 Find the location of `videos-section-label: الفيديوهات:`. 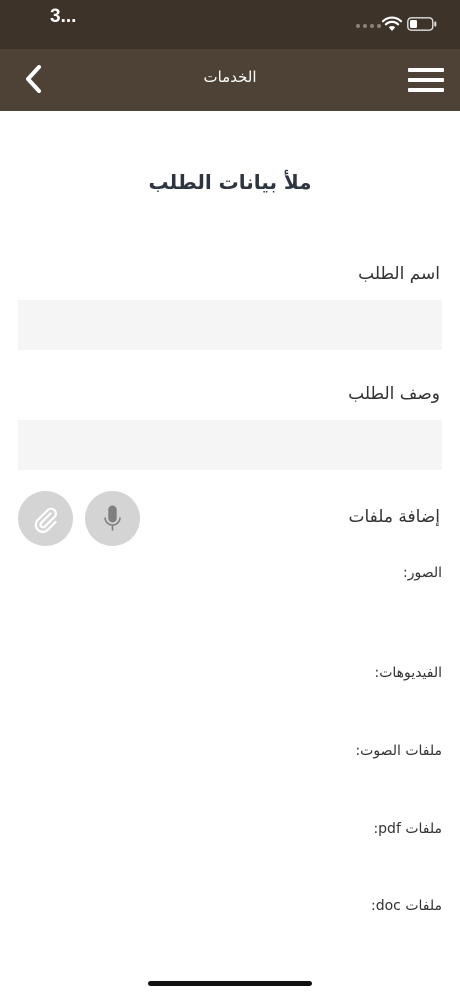

videos-section-label: الفيديوهات: is located at coordinates (408, 673).